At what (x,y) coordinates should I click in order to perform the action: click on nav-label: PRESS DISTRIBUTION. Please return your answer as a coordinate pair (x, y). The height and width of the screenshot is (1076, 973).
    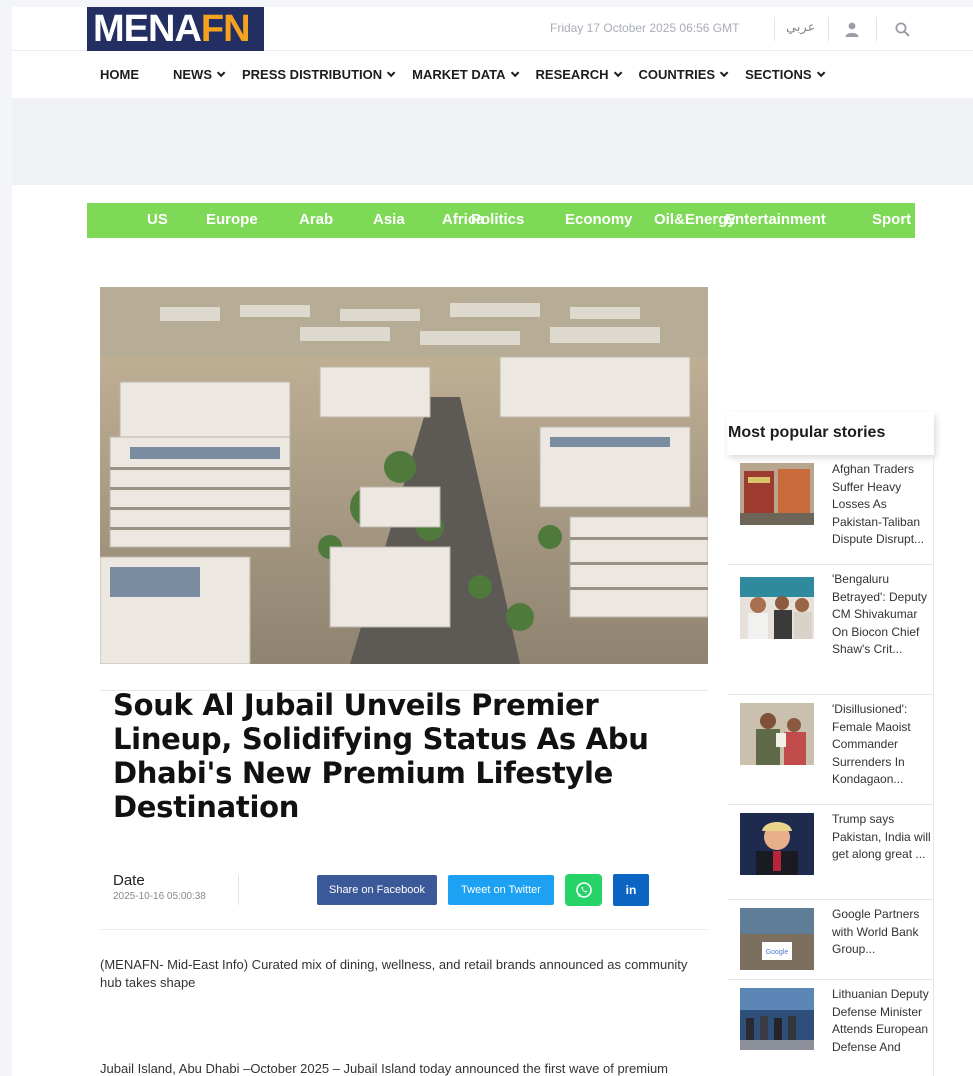
    Looking at the image, I should click on (312, 74).